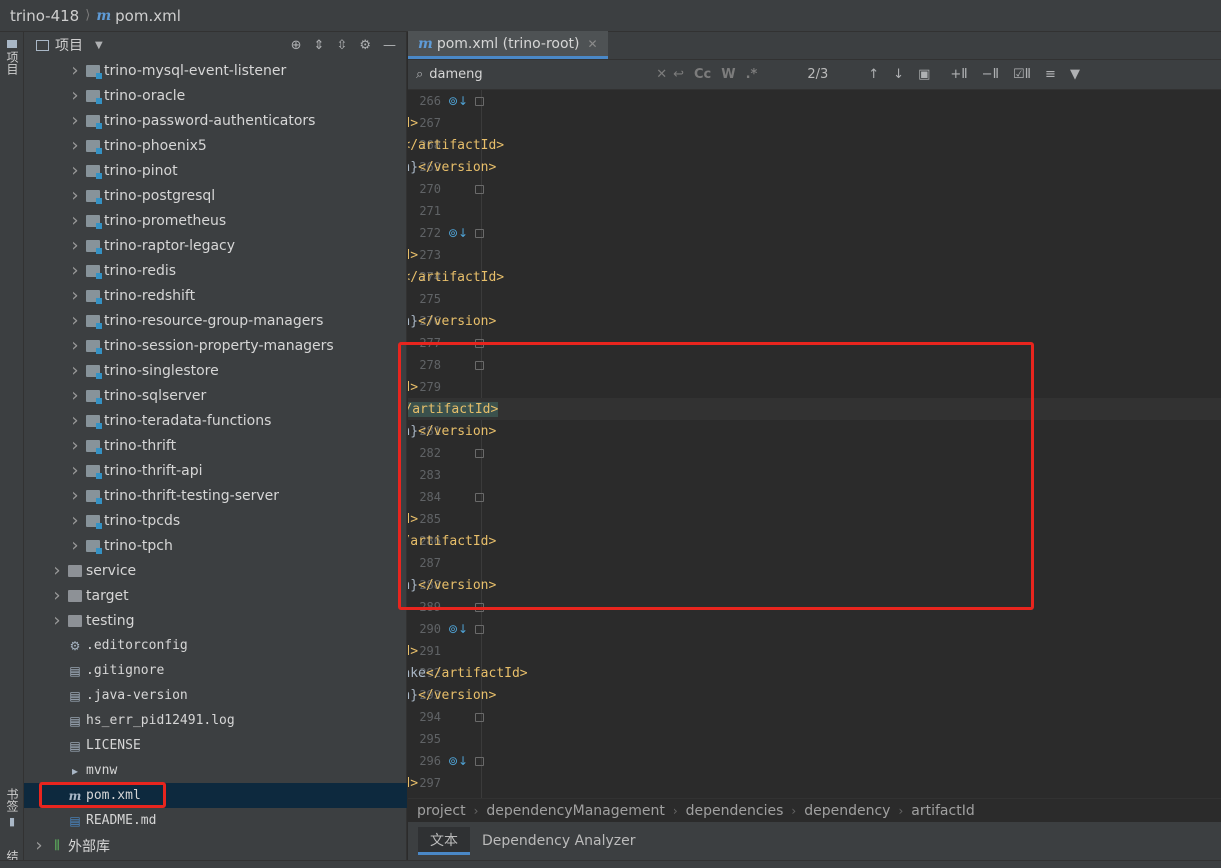 The height and width of the screenshot is (868, 1221). Describe the element at coordinates (99, 45) in the screenshot. I see `chevron-down-icon: ▼` at that location.